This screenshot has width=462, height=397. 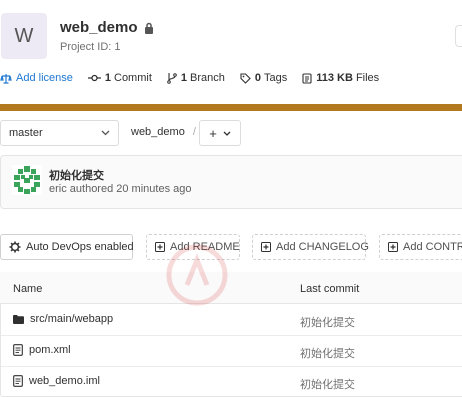 I want to click on folder-icon, so click(x=18, y=319).